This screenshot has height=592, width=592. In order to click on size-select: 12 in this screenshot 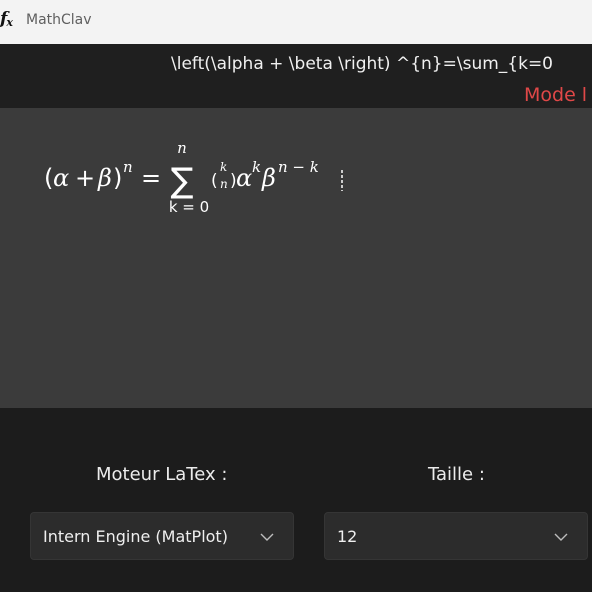, I will do `click(456, 536)`.